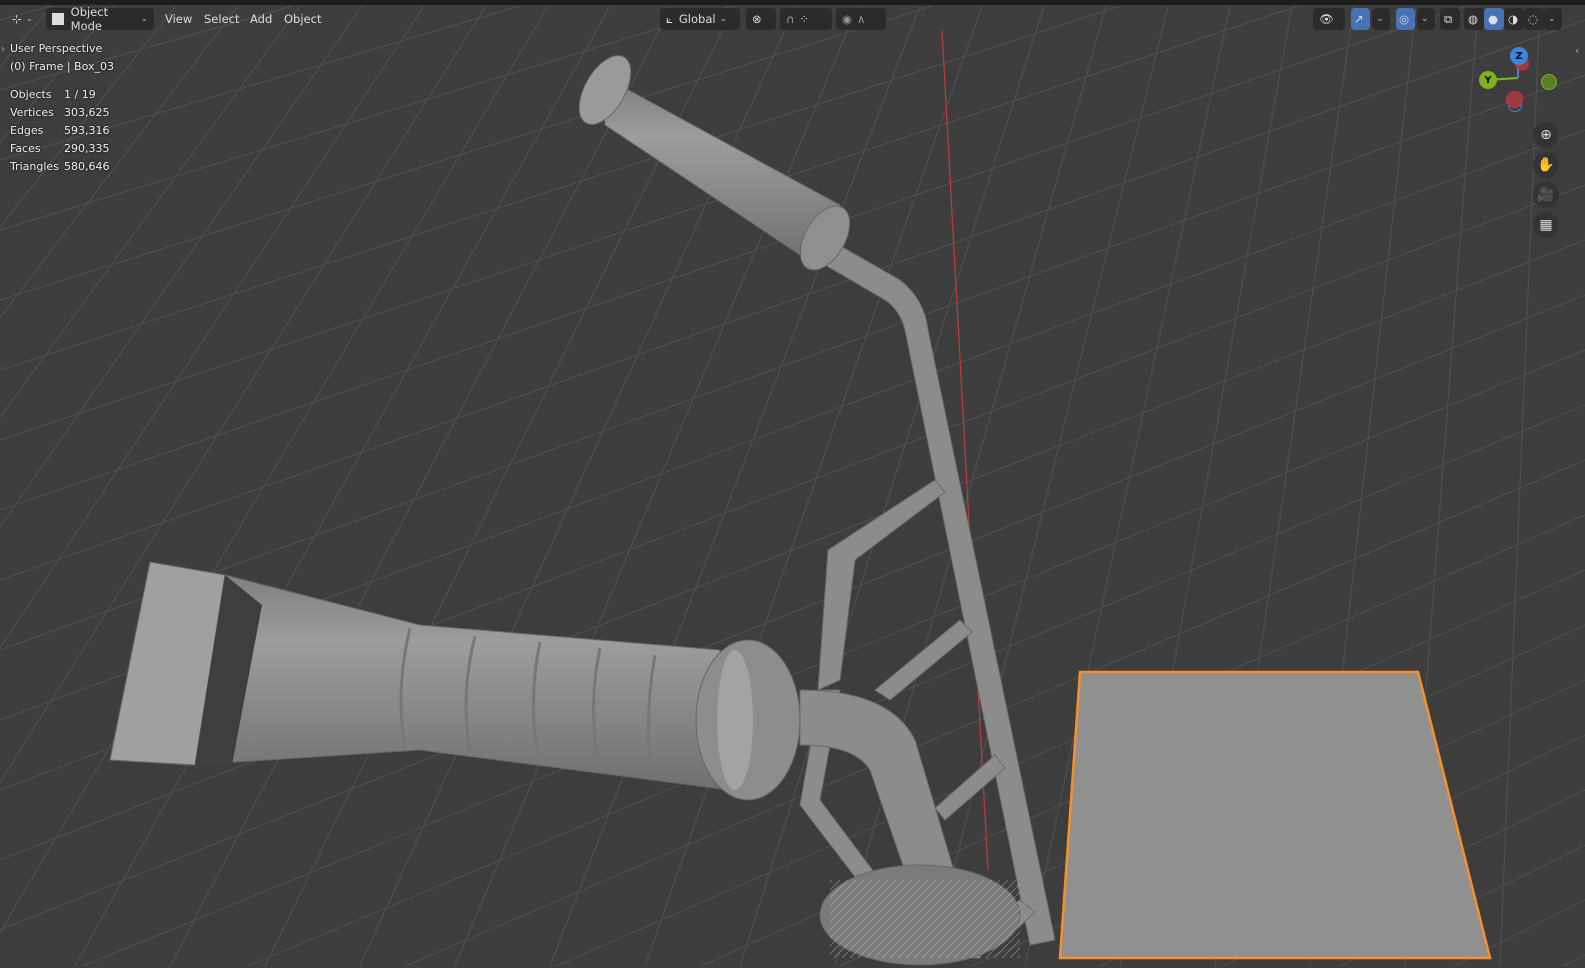 This screenshot has height=968, width=1585. I want to click on solid-sphere-icon: ●, so click(1493, 19).